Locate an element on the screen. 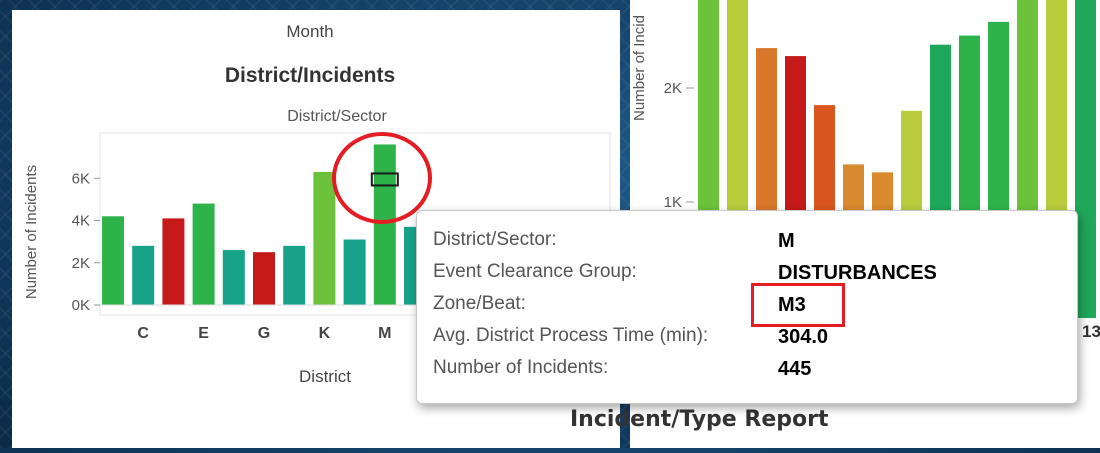 The height and width of the screenshot is (453, 1100). bar-B is located at coordinates (113, 260).